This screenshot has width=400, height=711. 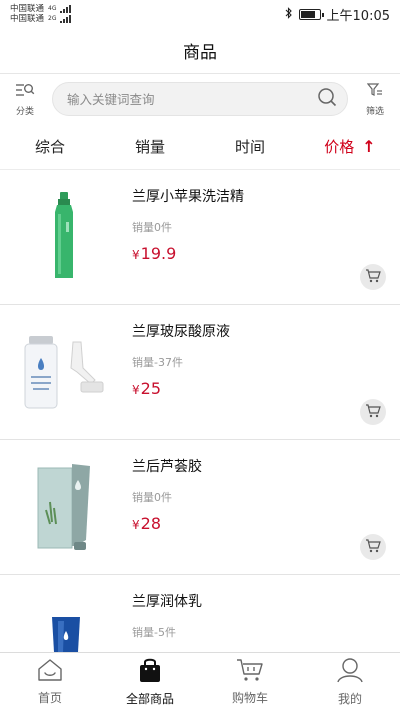 What do you see at coordinates (311, 14) in the screenshot?
I see `battery-icon` at bounding box center [311, 14].